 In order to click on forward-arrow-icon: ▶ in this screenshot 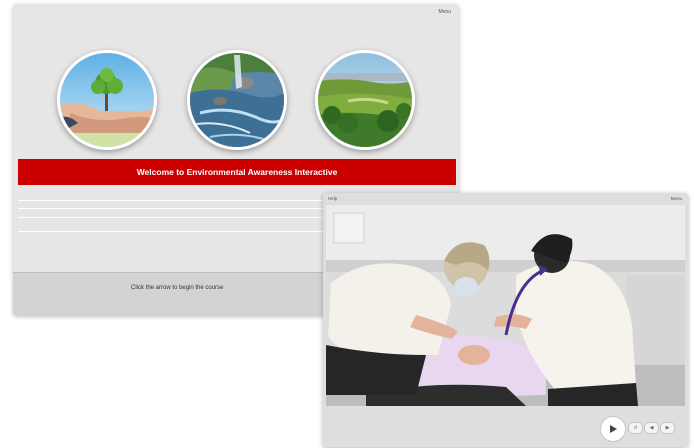, I will do `click(667, 428)`.